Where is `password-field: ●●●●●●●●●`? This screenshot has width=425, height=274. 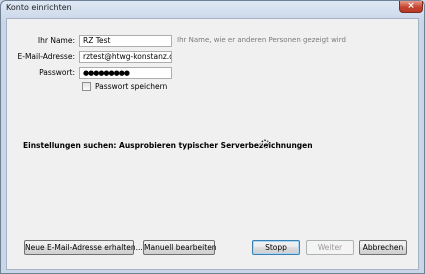 password-field: ●●●●●●●●● is located at coordinates (125, 73).